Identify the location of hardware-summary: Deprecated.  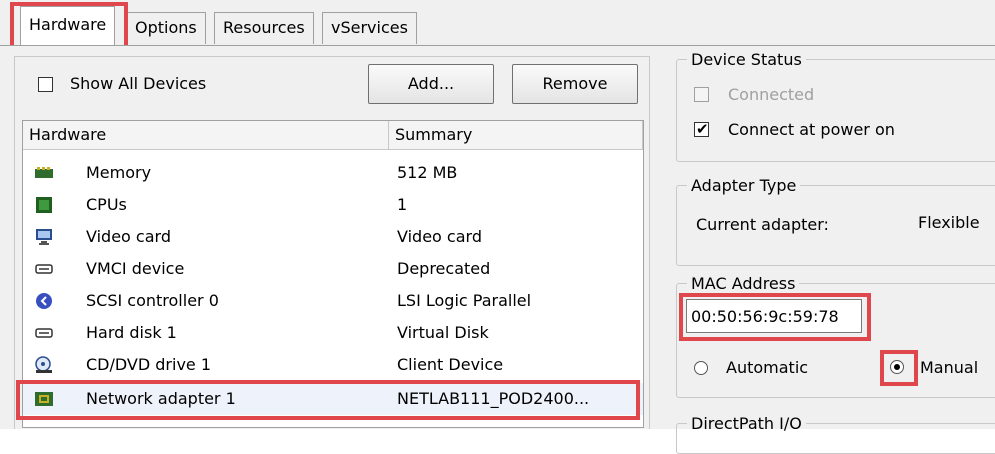
(444, 268).